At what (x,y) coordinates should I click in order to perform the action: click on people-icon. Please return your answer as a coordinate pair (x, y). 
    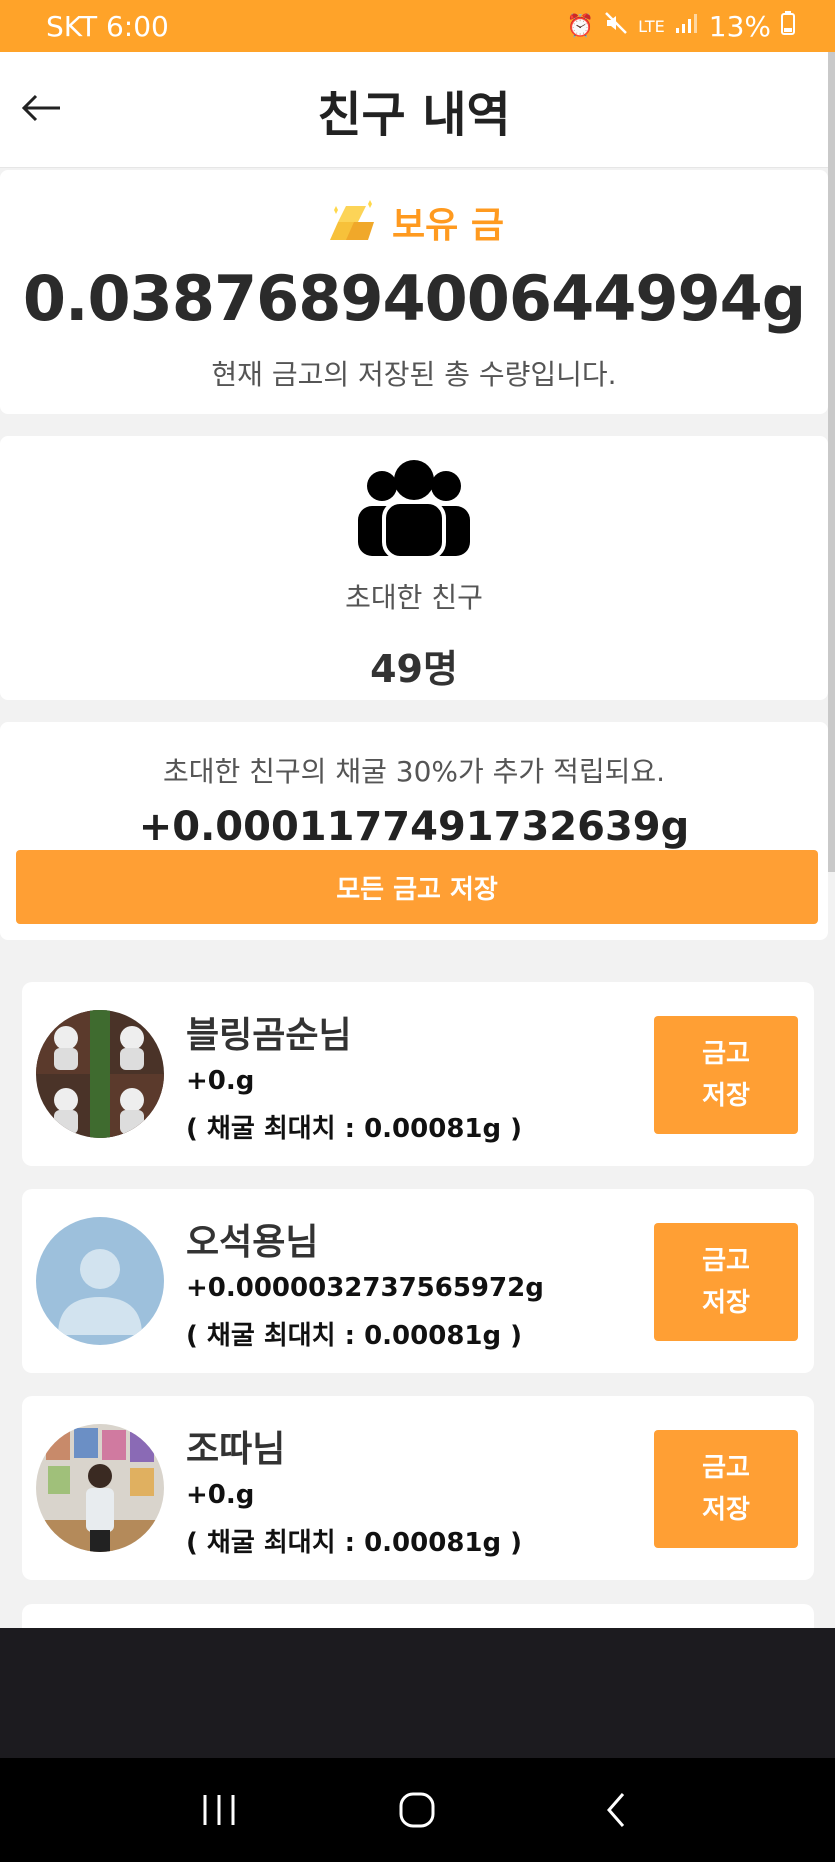
    Looking at the image, I should click on (414, 510).